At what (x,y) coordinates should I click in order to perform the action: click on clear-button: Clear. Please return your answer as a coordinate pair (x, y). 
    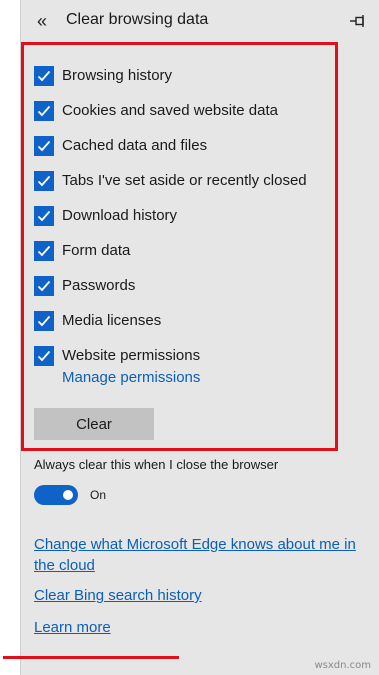
    Looking at the image, I should click on (94, 424).